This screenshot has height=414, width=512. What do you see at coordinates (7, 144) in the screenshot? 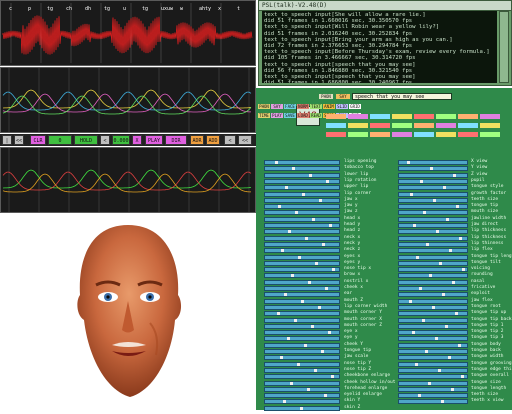
I see `transport-button: |<<` at bounding box center [7, 144].